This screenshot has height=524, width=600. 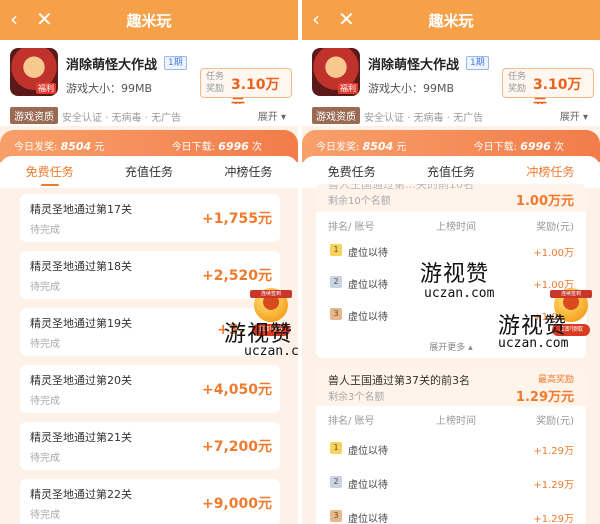 I want to click on task-item: 精灵圣地通过第20关 待完成 +4,050元, so click(x=150, y=389).